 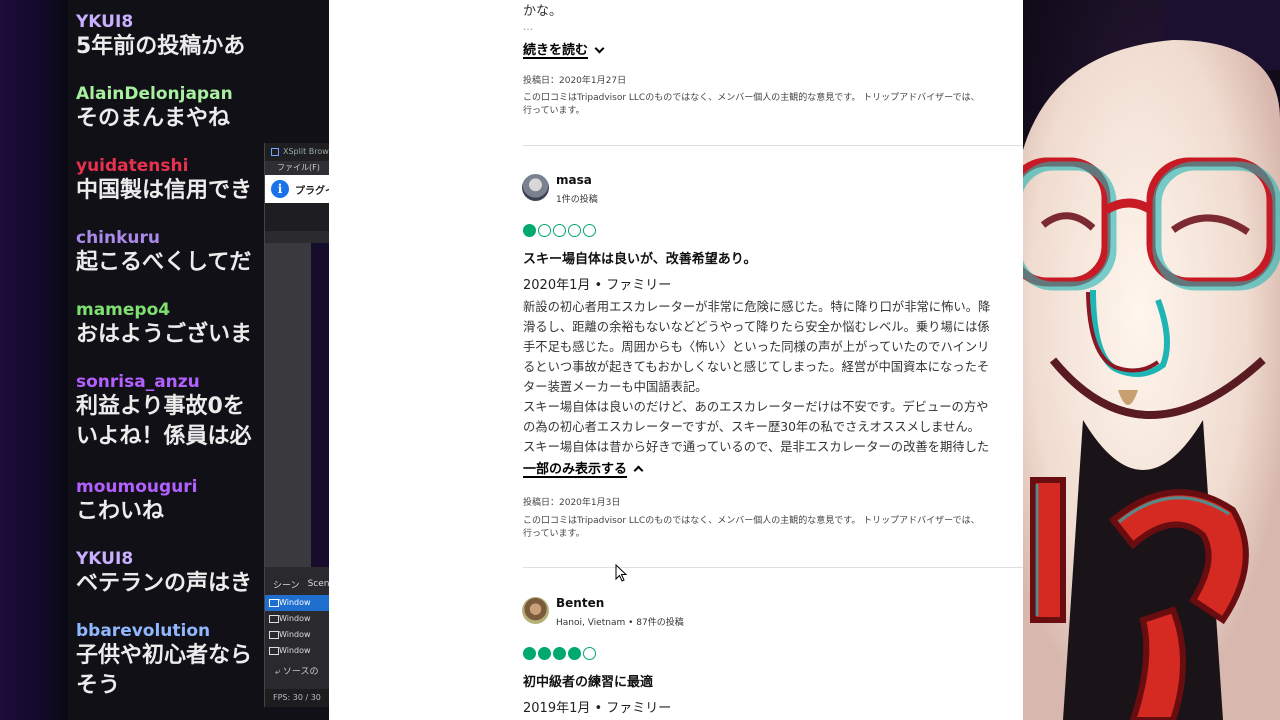 What do you see at coordinates (161, 46) in the screenshot?
I see `chat-message-text: 5年前の投稿かあ` at bounding box center [161, 46].